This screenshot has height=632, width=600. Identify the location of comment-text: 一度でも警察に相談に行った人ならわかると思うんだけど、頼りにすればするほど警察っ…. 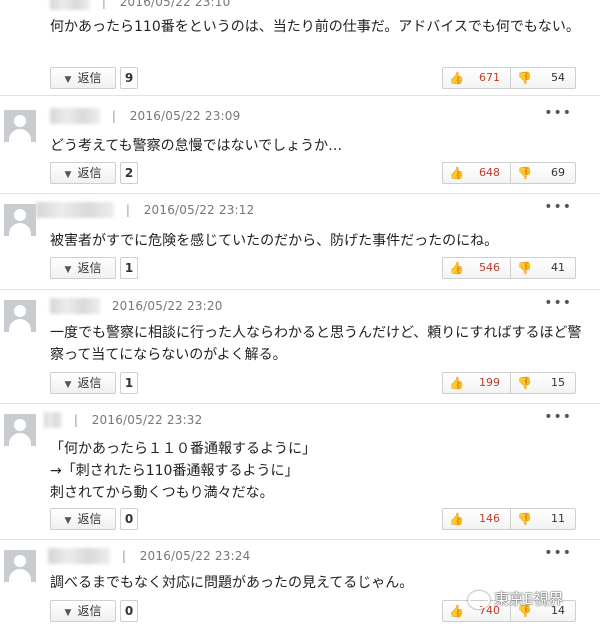
(316, 344).